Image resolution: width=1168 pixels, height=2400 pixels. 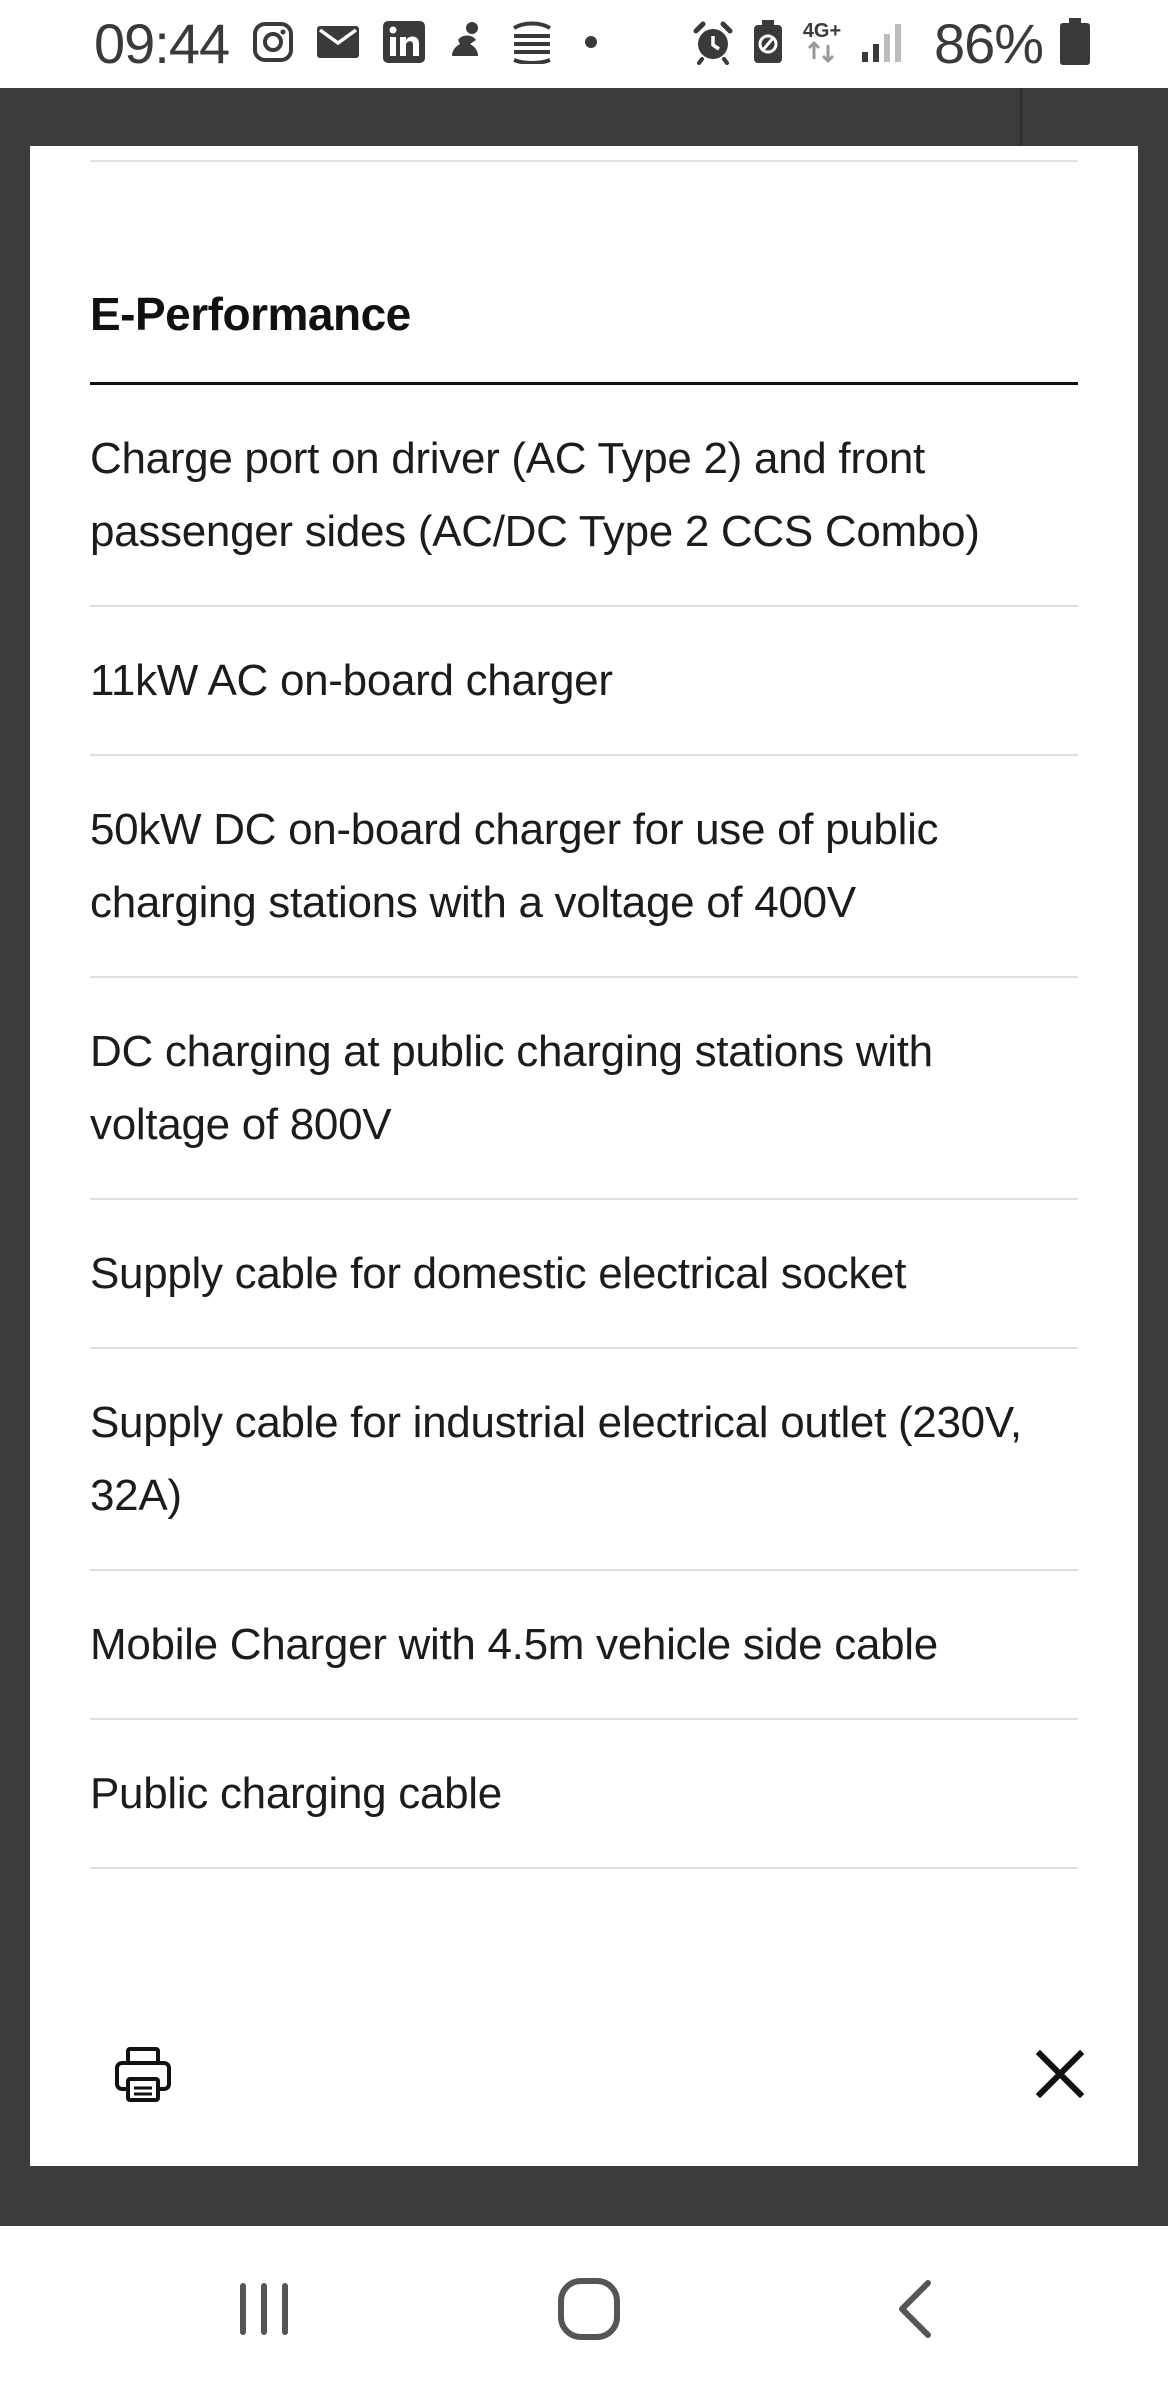 I want to click on home-icon, so click(x=589, y=2311).